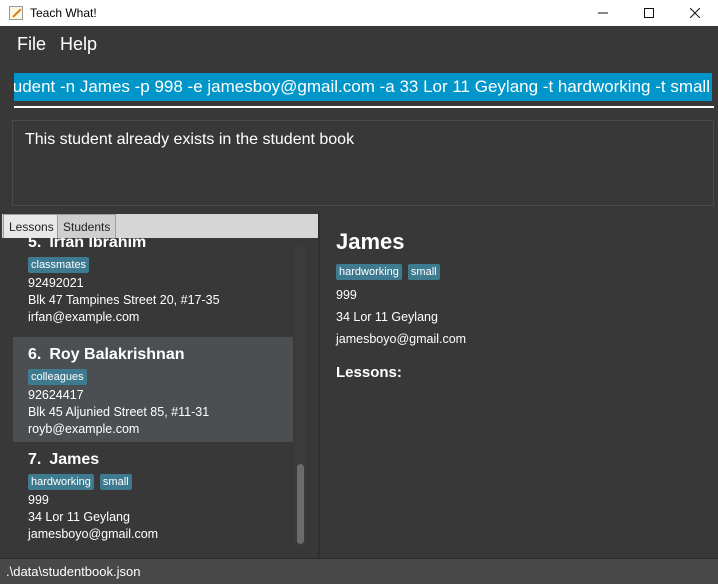  I want to click on window-controls, so click(649, 13).